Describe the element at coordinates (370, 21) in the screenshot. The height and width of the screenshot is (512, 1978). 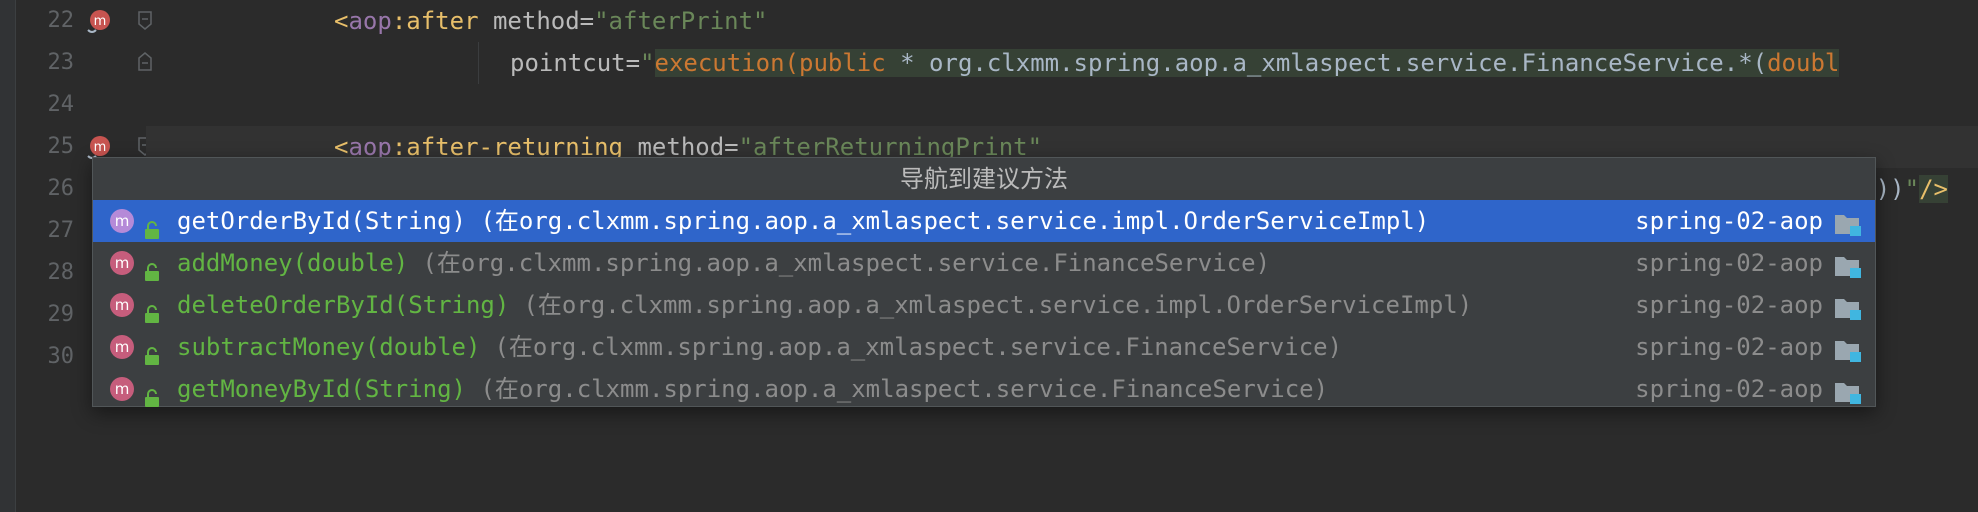
I see `tag-namespace: aop` at that location.